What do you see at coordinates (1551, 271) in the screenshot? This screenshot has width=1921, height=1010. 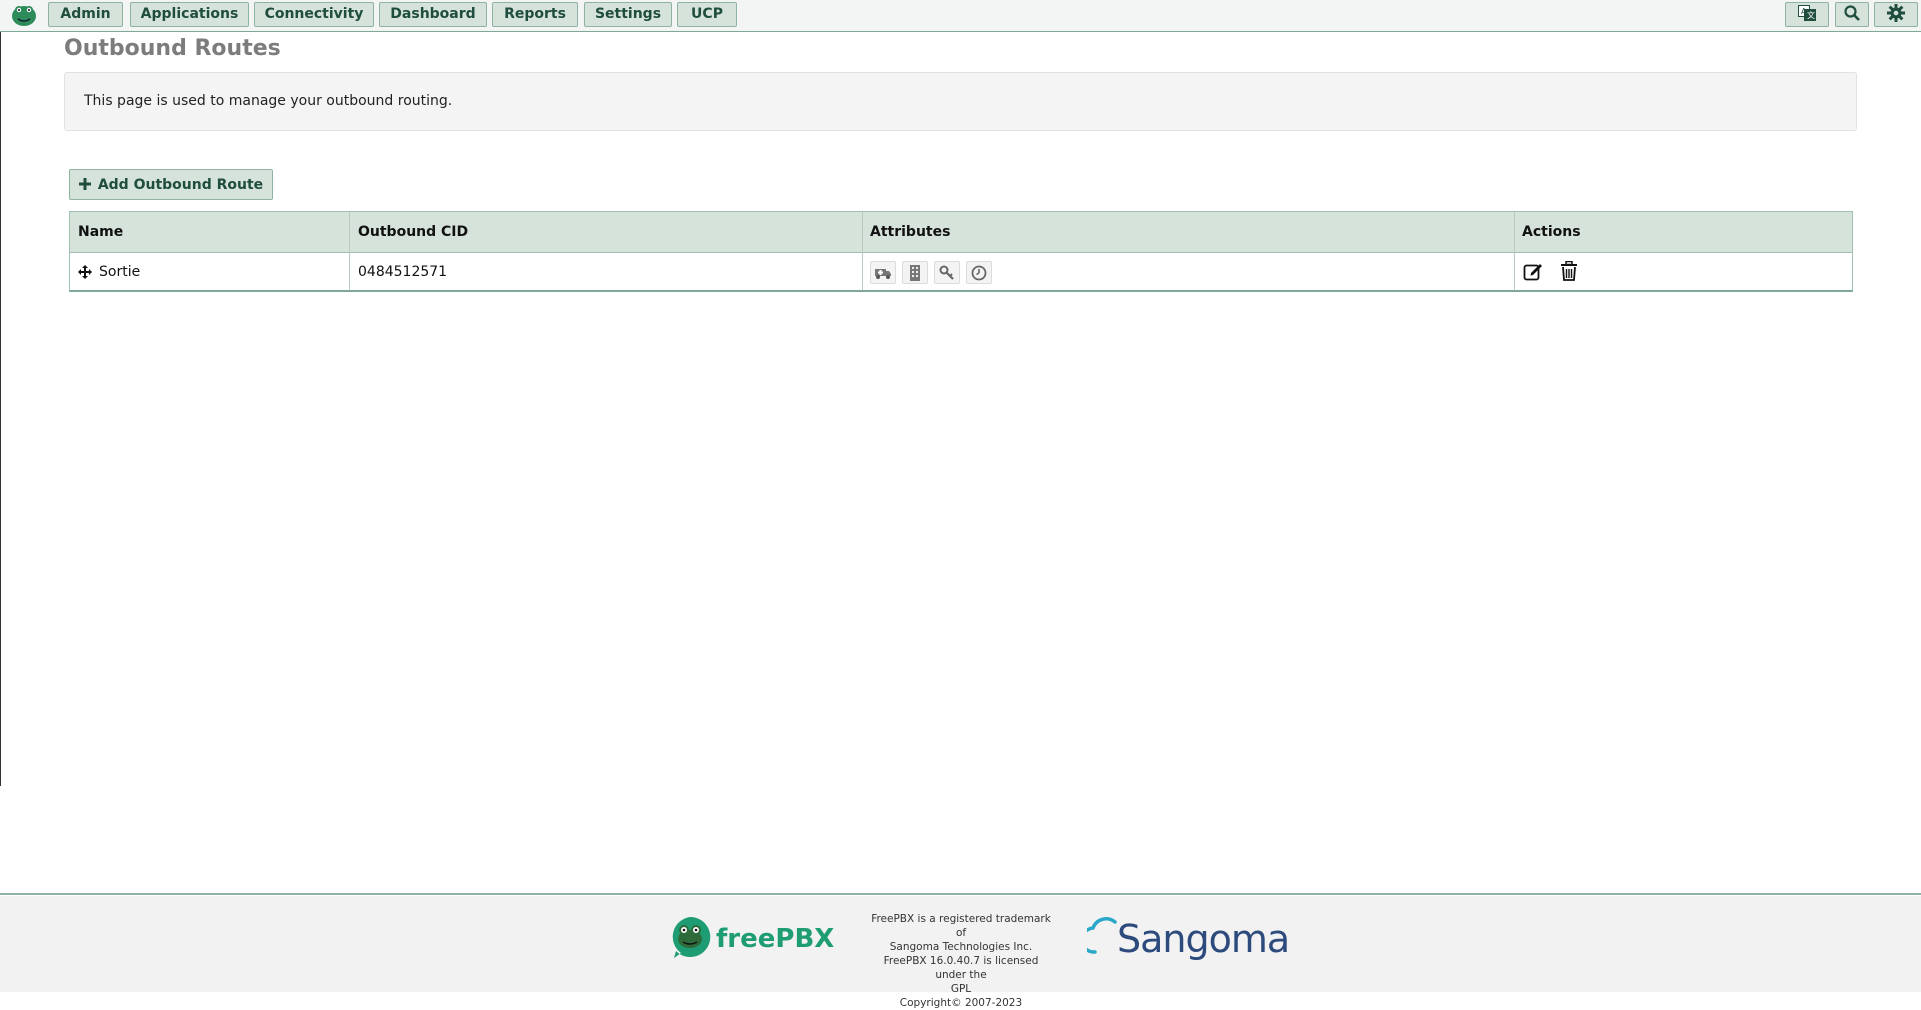 I see `route-actions` at bounding box center [1551, 271].